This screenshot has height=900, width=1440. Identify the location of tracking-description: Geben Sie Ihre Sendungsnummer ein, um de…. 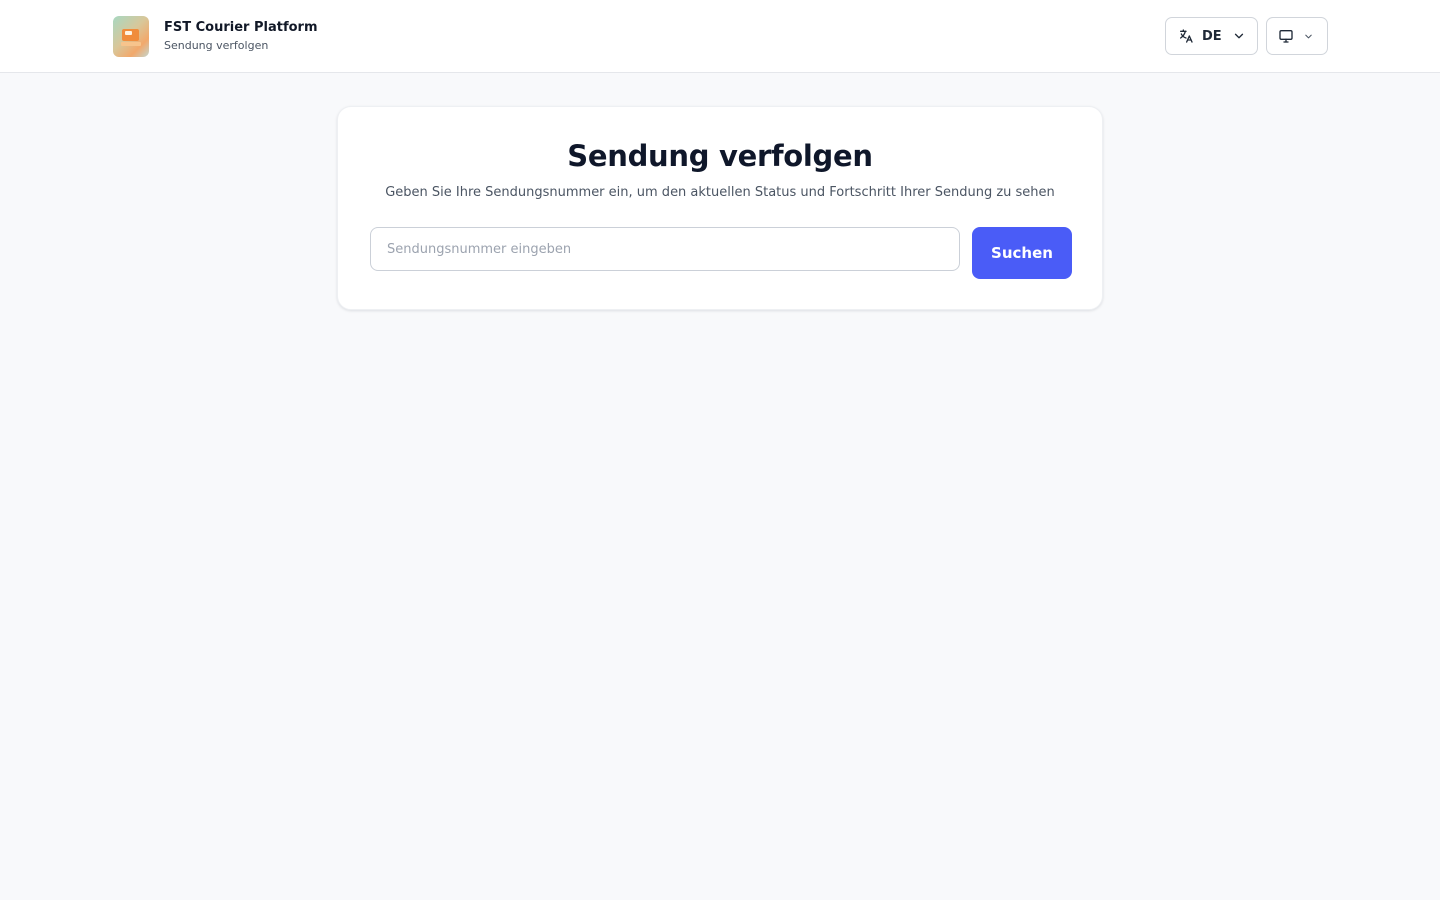
(720, 192).